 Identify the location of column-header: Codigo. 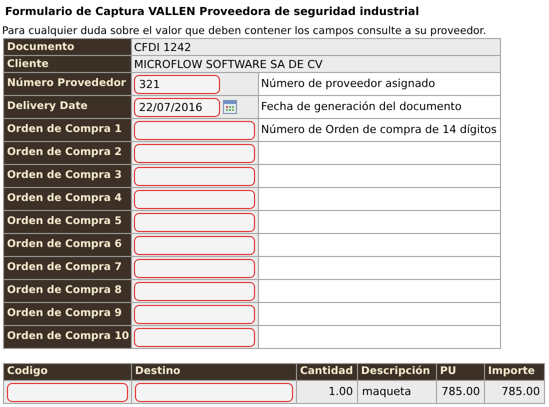
(68, 372).